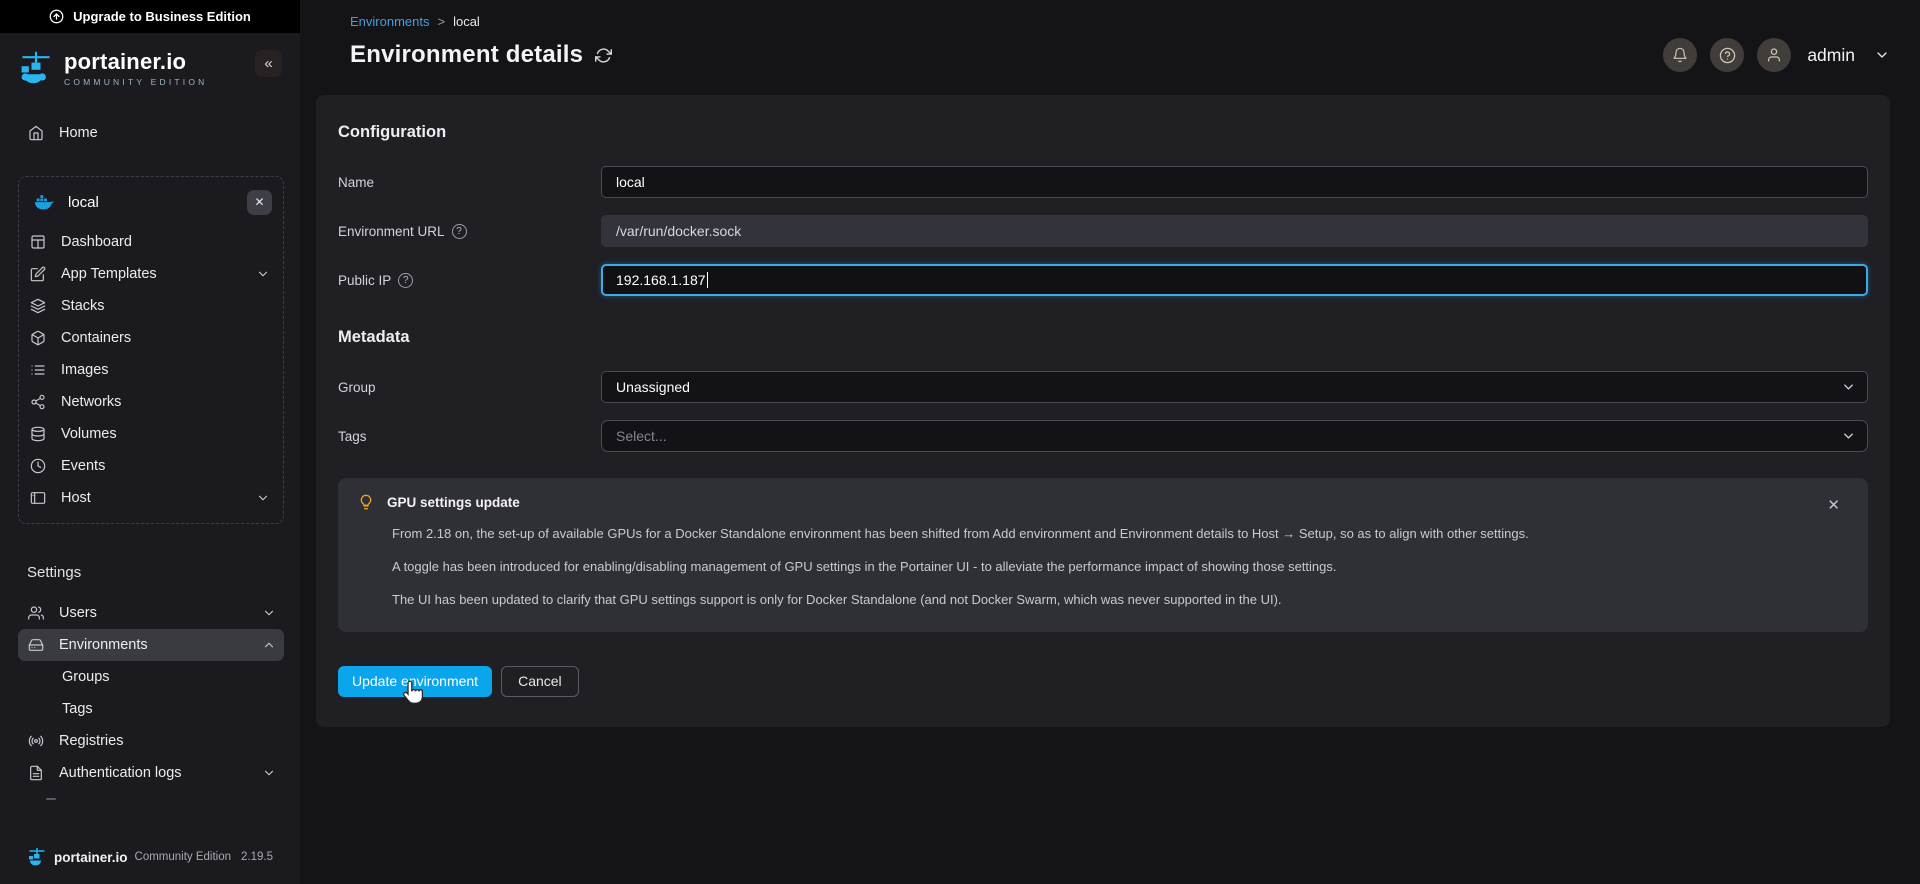  I want to click on text-caret, so click(707, 280).